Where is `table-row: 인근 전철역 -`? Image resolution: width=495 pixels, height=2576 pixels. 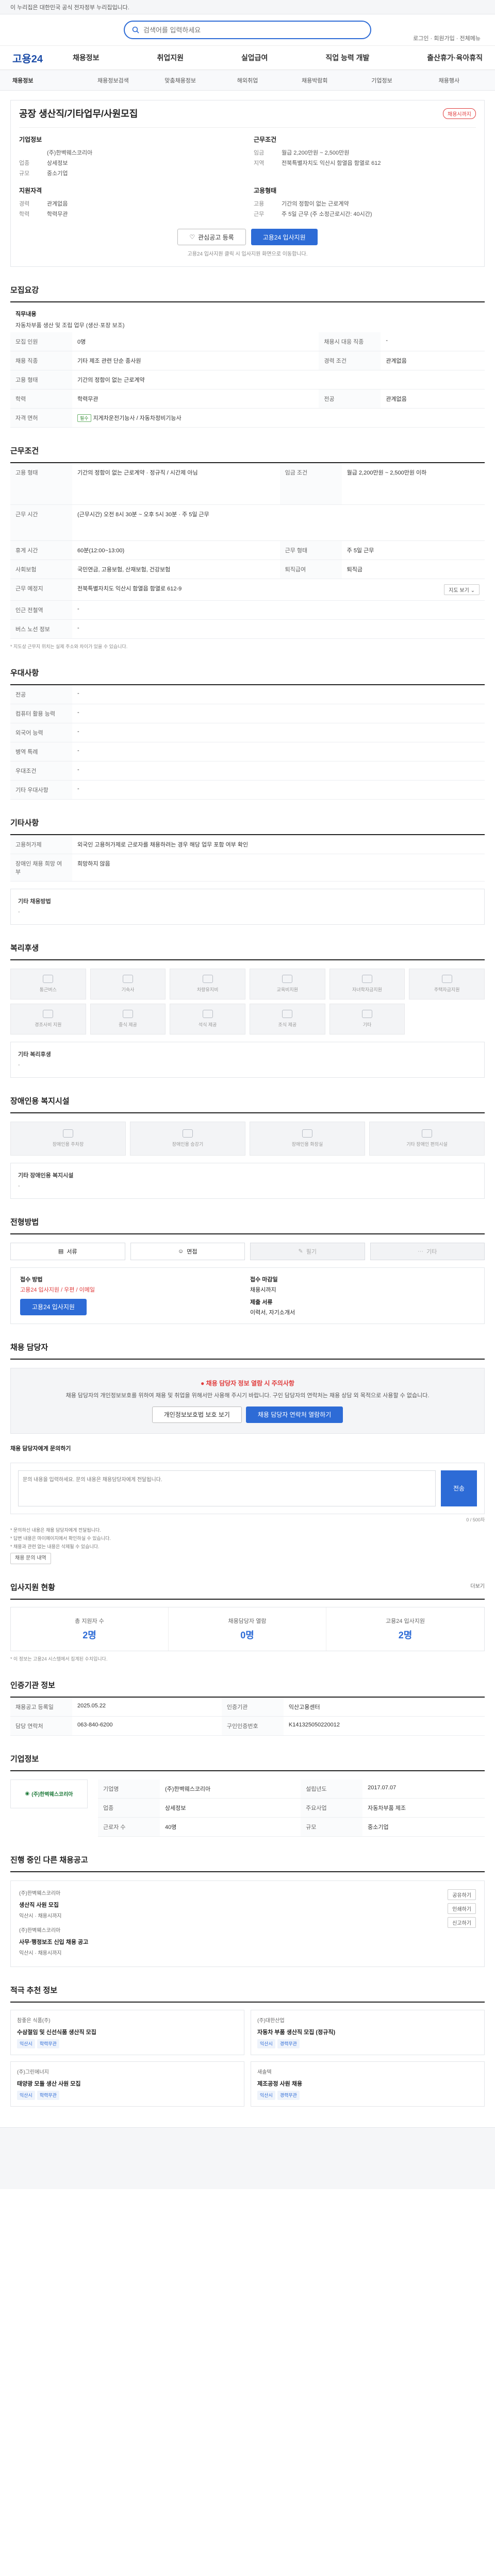
table-row: 인근 전철역 - is located at coordinates (247, 610).